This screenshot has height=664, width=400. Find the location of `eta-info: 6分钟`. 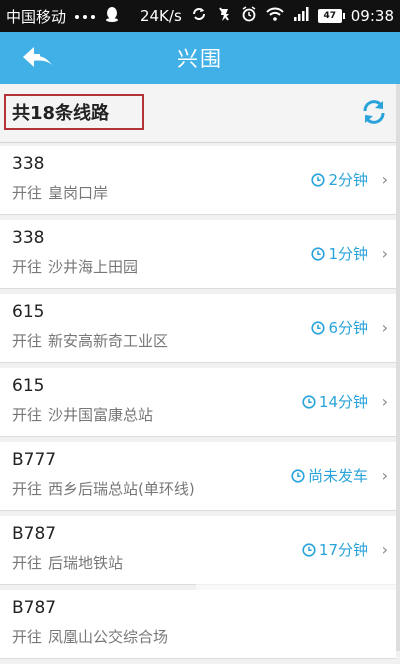

eta-info: 6分钟 is located at coordinates (339, 327).